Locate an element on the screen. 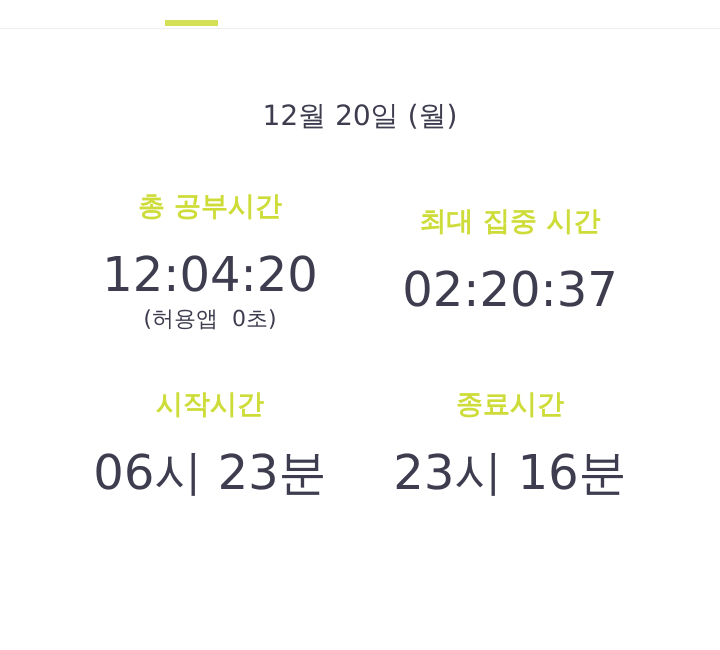  stat-value: 06시 23분 is located at coordinates (210, 473).